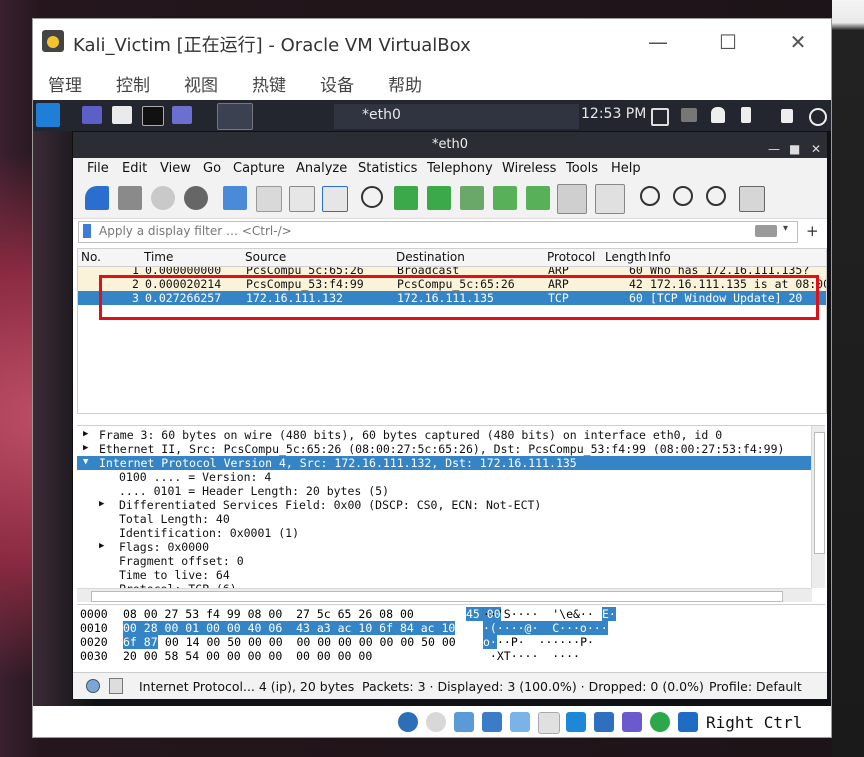  What do you see at coordinates (87, 231) in the screenshot?
I see `bookmark-icon` at bounding box center [87, 231].